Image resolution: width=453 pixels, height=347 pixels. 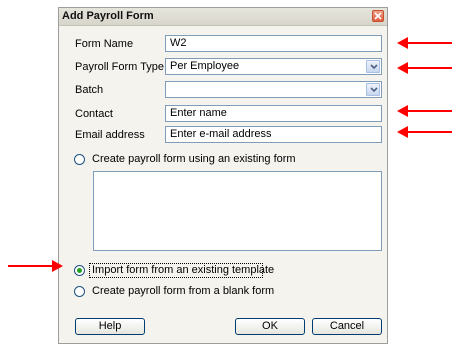 I want to click on blank-form-radio, so click(x=79, y=291).